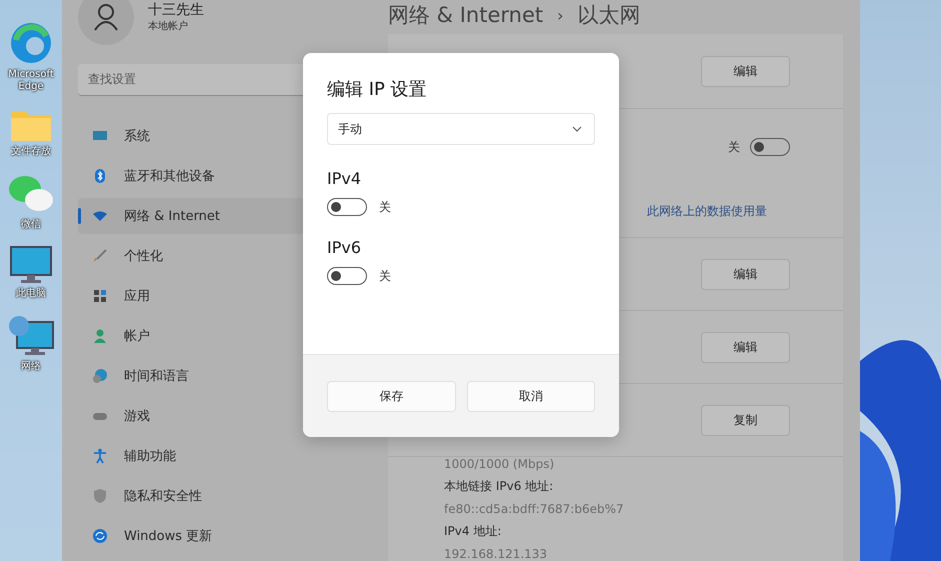 This screenshot has width=941, height=561. What do you see at coordinates (391, 396) in the screenshot?
I see `dialog-button: 保存` at bounding box center [391, 396].